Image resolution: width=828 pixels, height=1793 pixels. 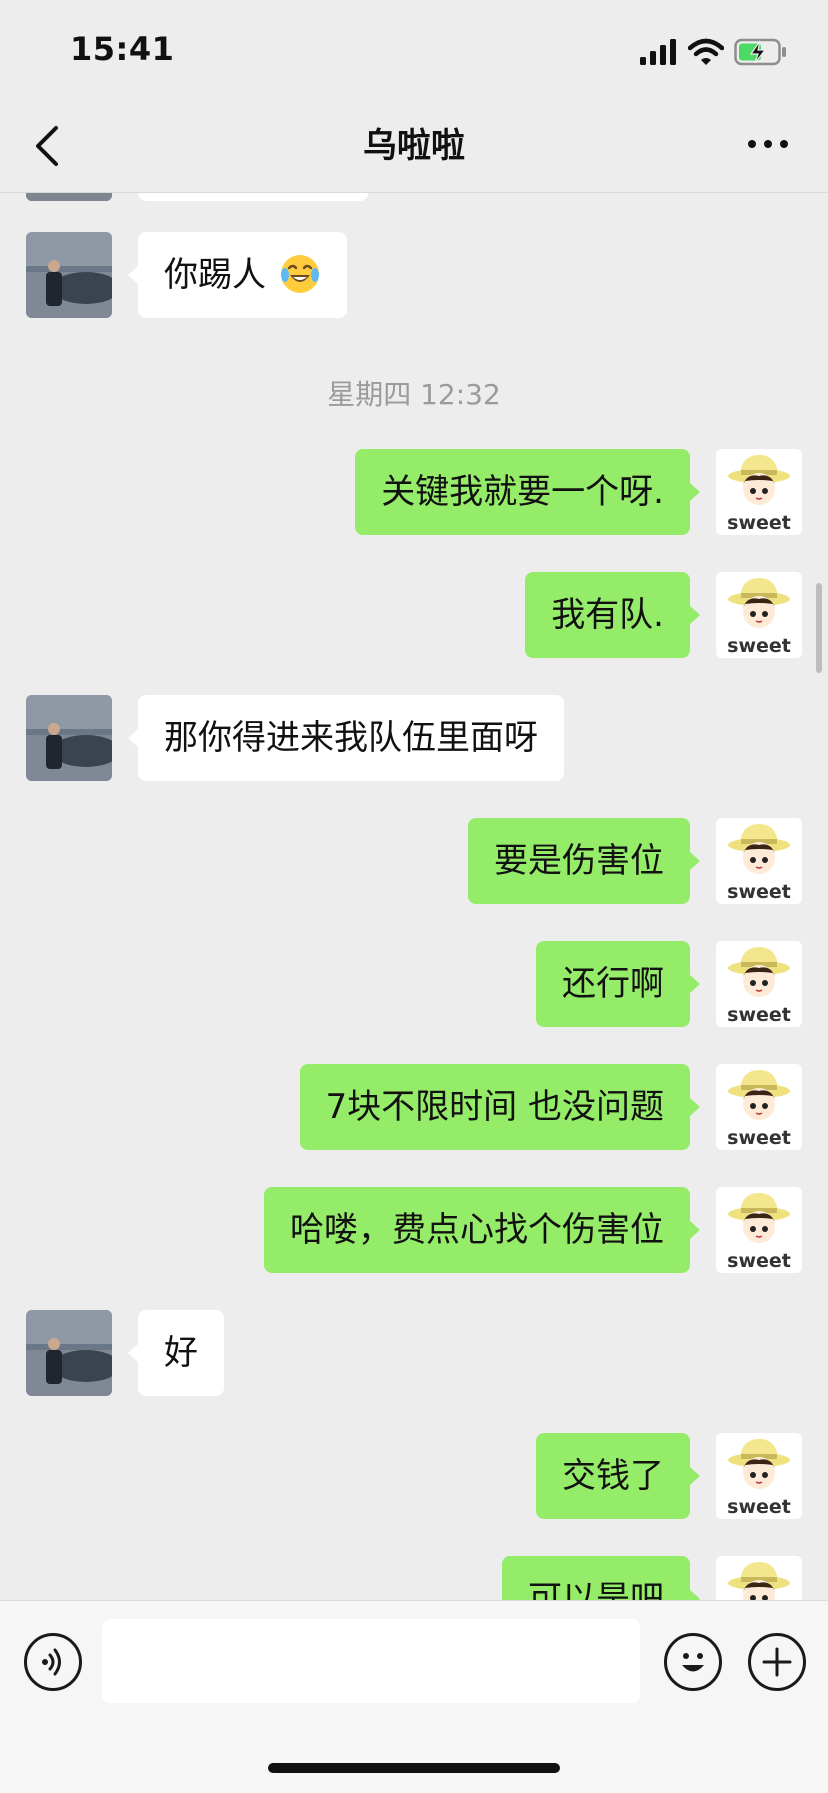 What do you see at coordinates (346, 738) in the screenshot?
I see `message-bubble: 那你得进来我队伍里面呀` at bounding box center [346, 738].